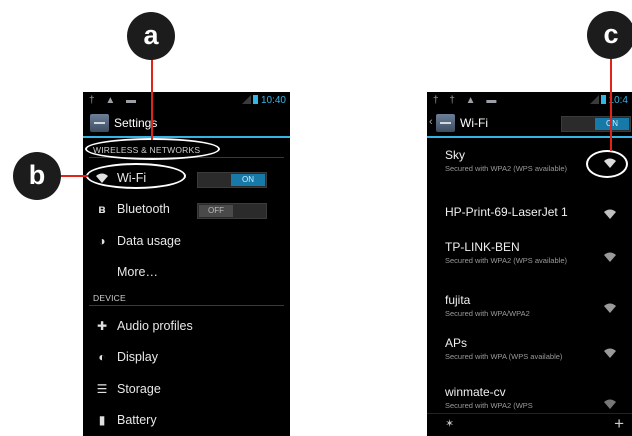 Image resolution: width=632 pixels, height=436 pixels. What do you see at coordinates (619, 424) in the screenshot?
I see `add-network-icon: +` at bounding box center [619, 424].